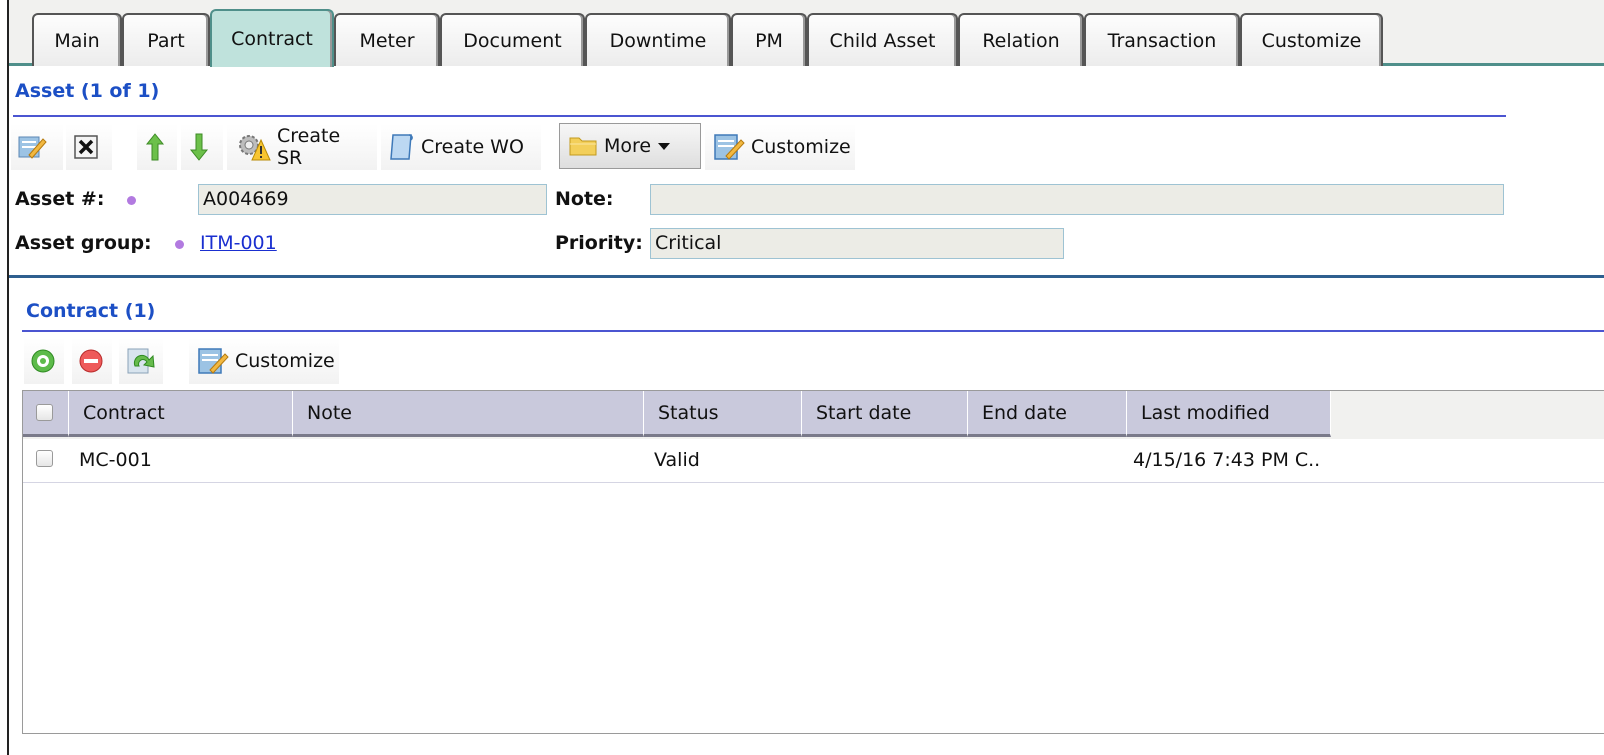  Describe the element at coordinates (1229, 414) in the screenshot. I see `column-header-last-modified: Last modified` at that location.